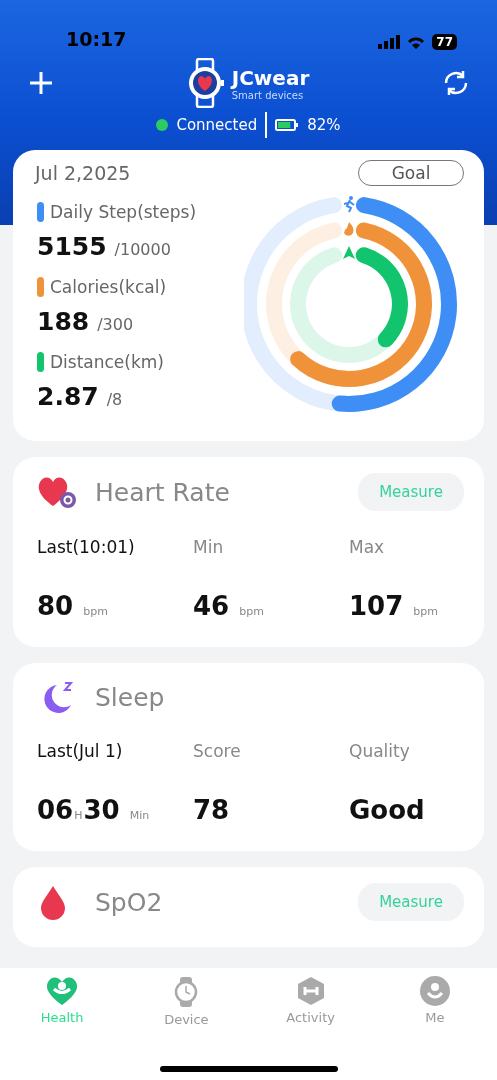 The height and width of the screenshot is (1080, 497). I want to click on device-battery-icon, so click(287, 125).